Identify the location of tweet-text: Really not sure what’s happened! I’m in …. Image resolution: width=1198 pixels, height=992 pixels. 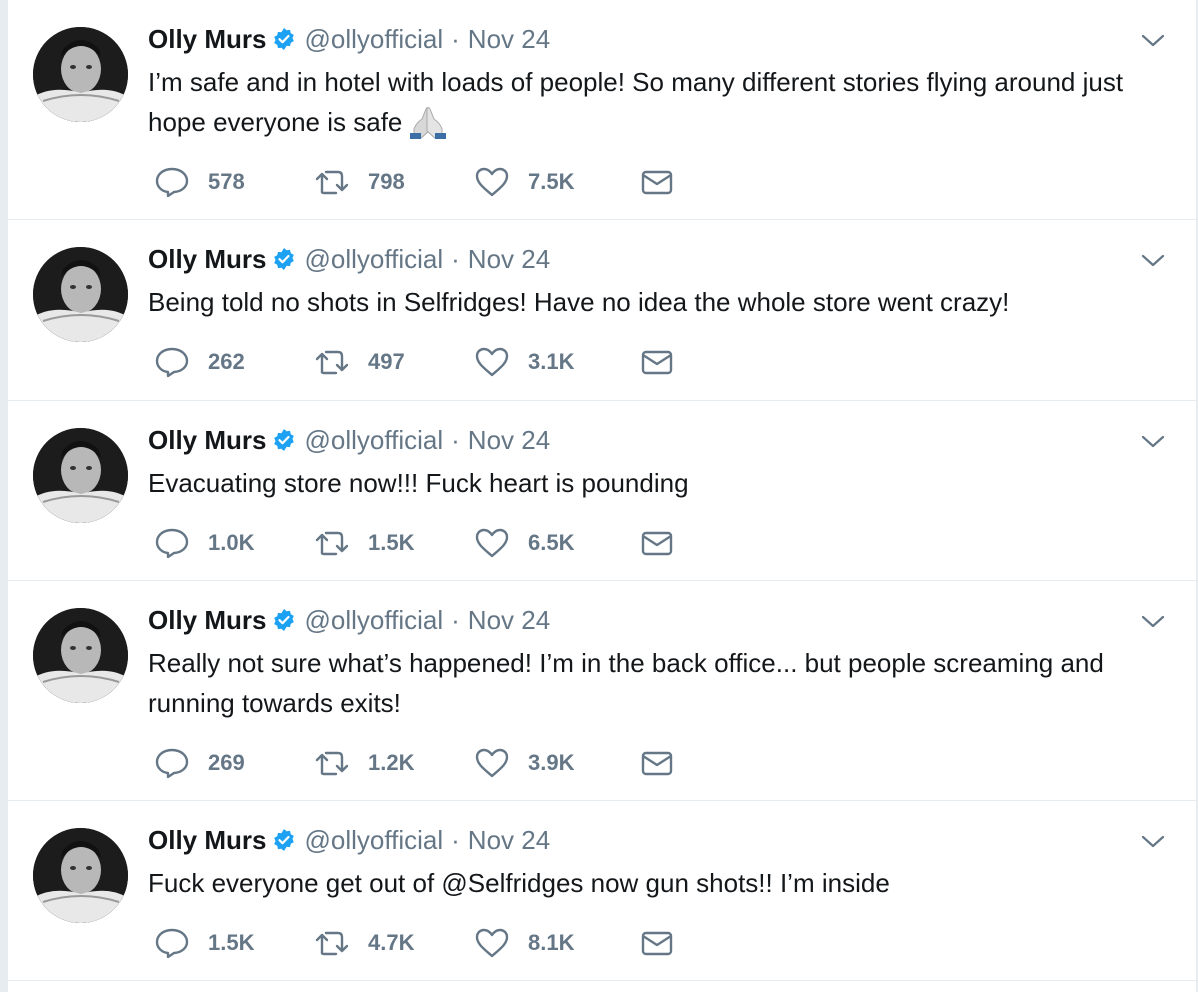
(626, 683).